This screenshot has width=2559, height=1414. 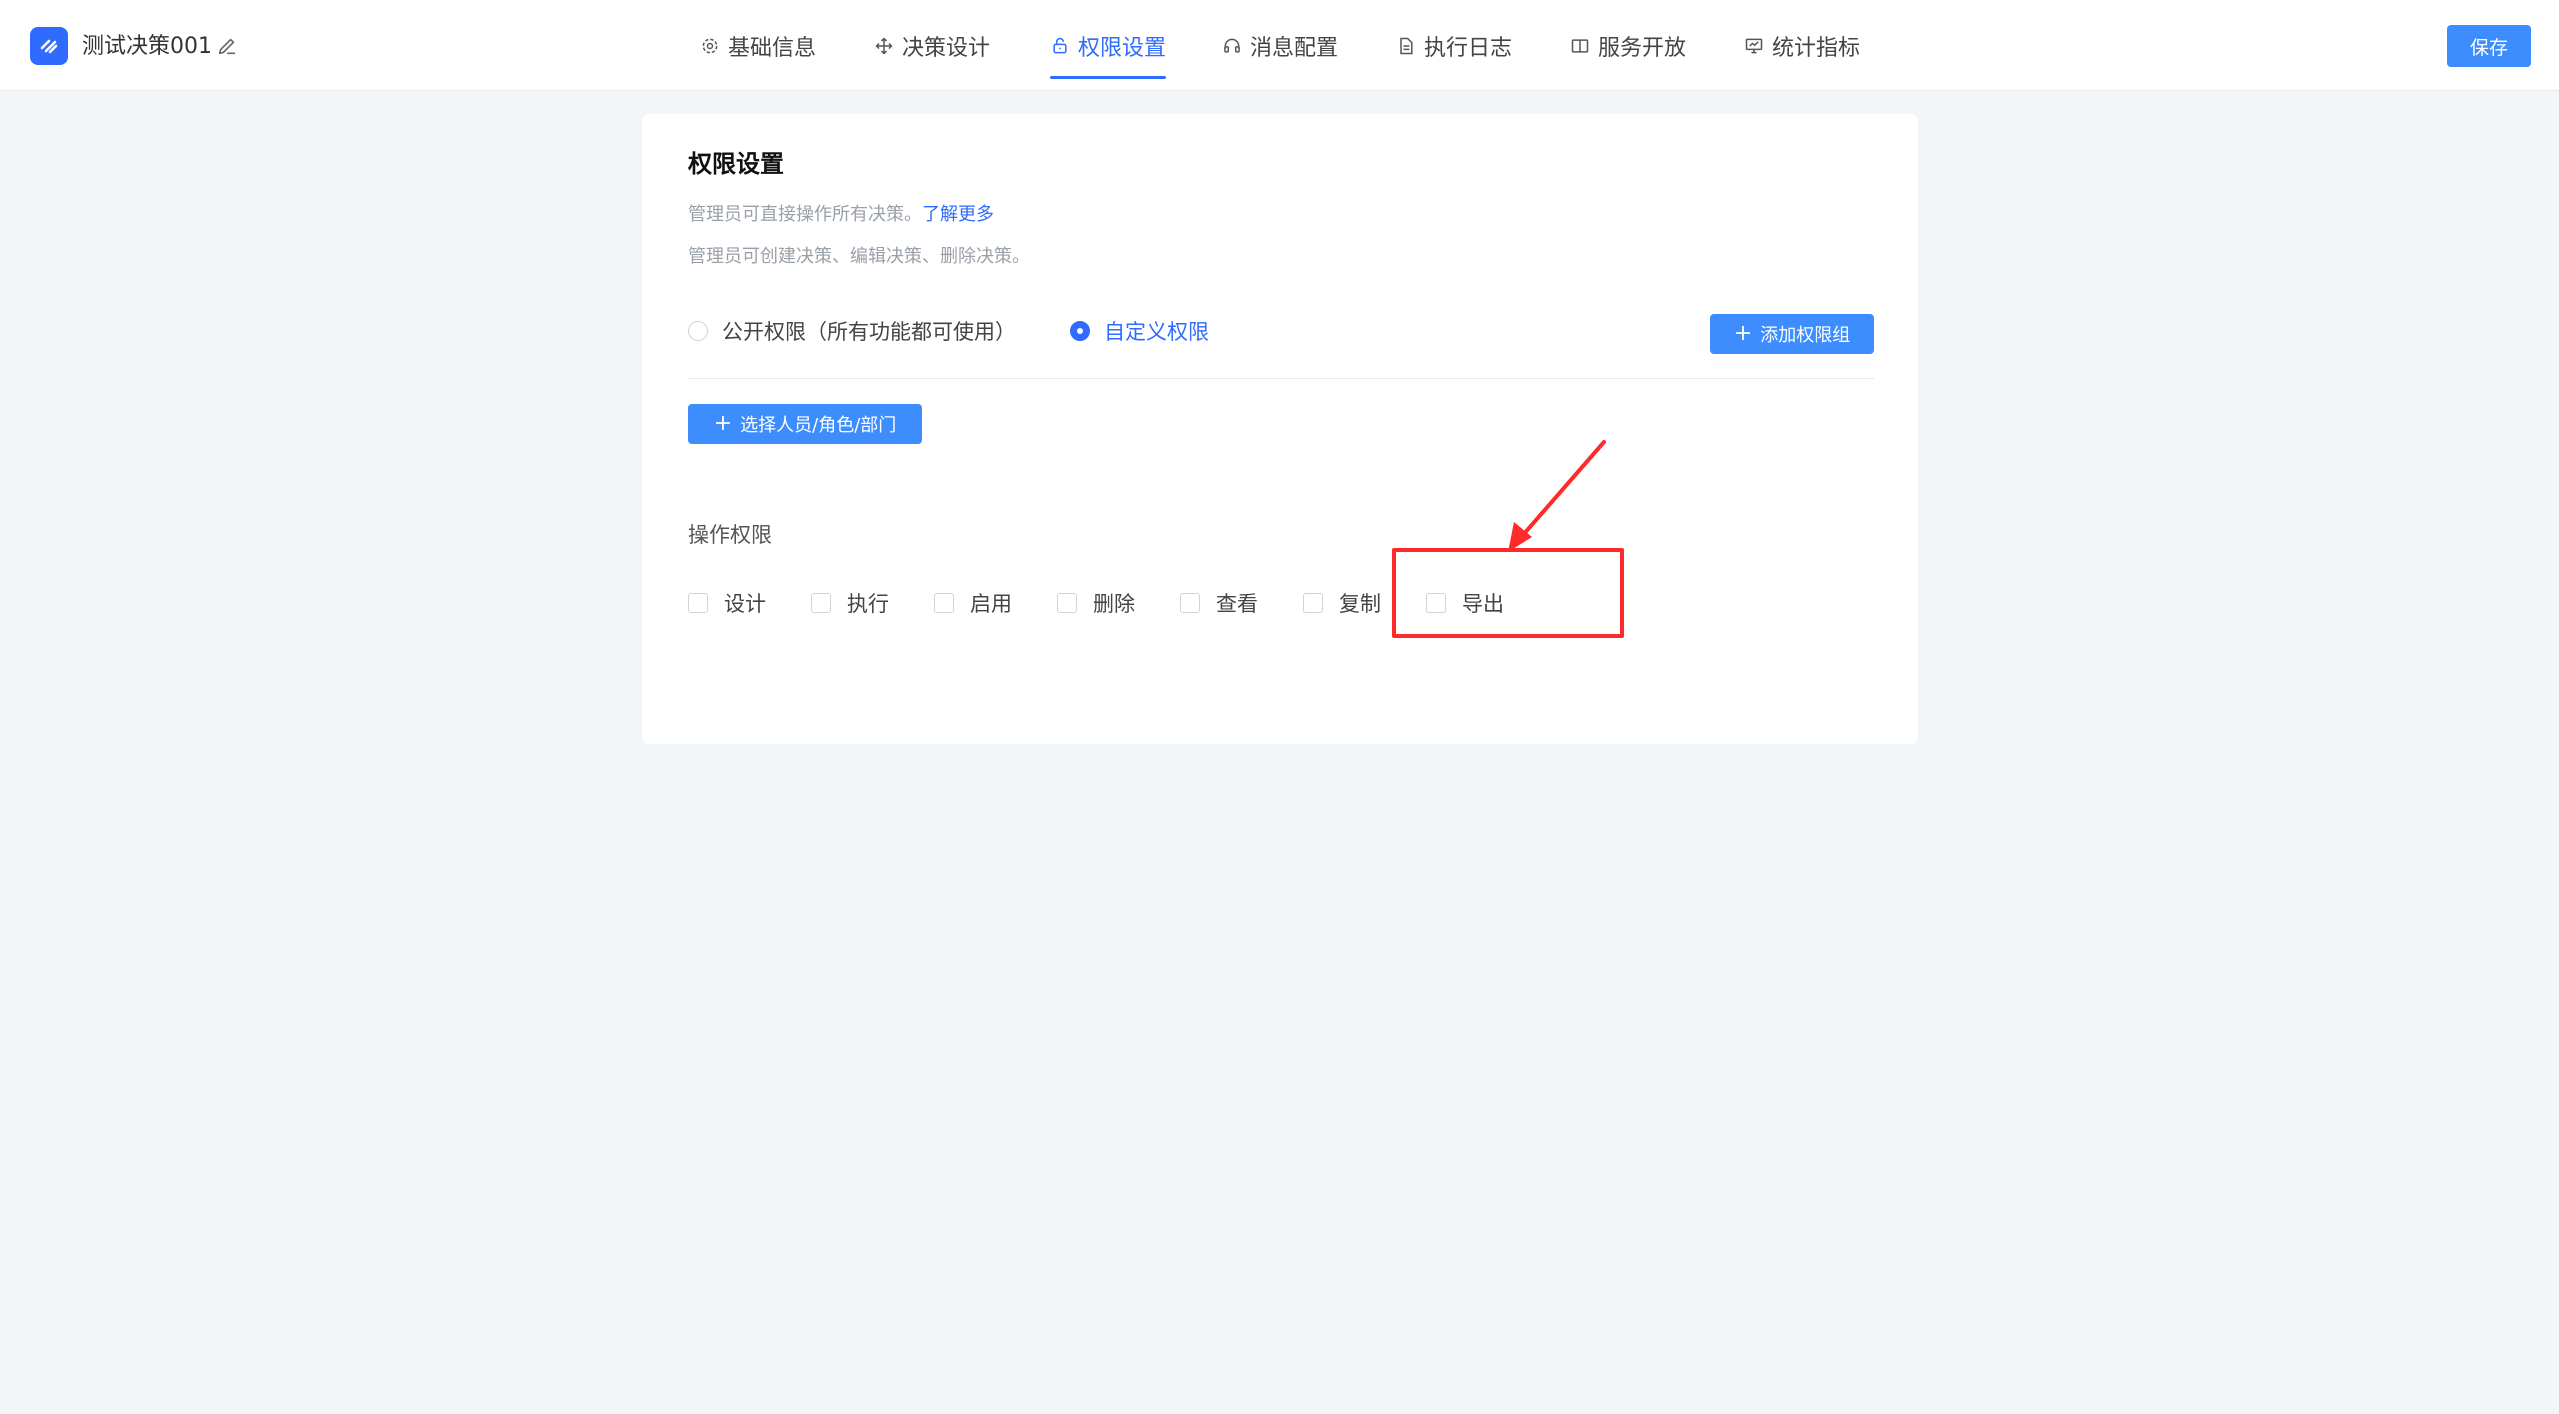 I want to click on nav-tab-decision-design: 决策设计, so click(x=932, y=45).